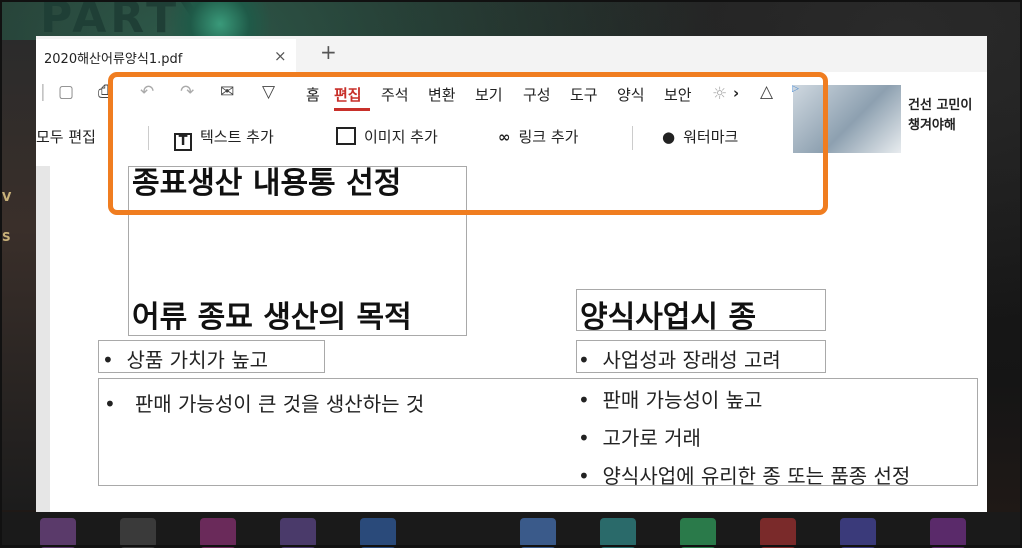  I want to click on bullet-text: 판매 가능성이 높고, so click(682, 400).